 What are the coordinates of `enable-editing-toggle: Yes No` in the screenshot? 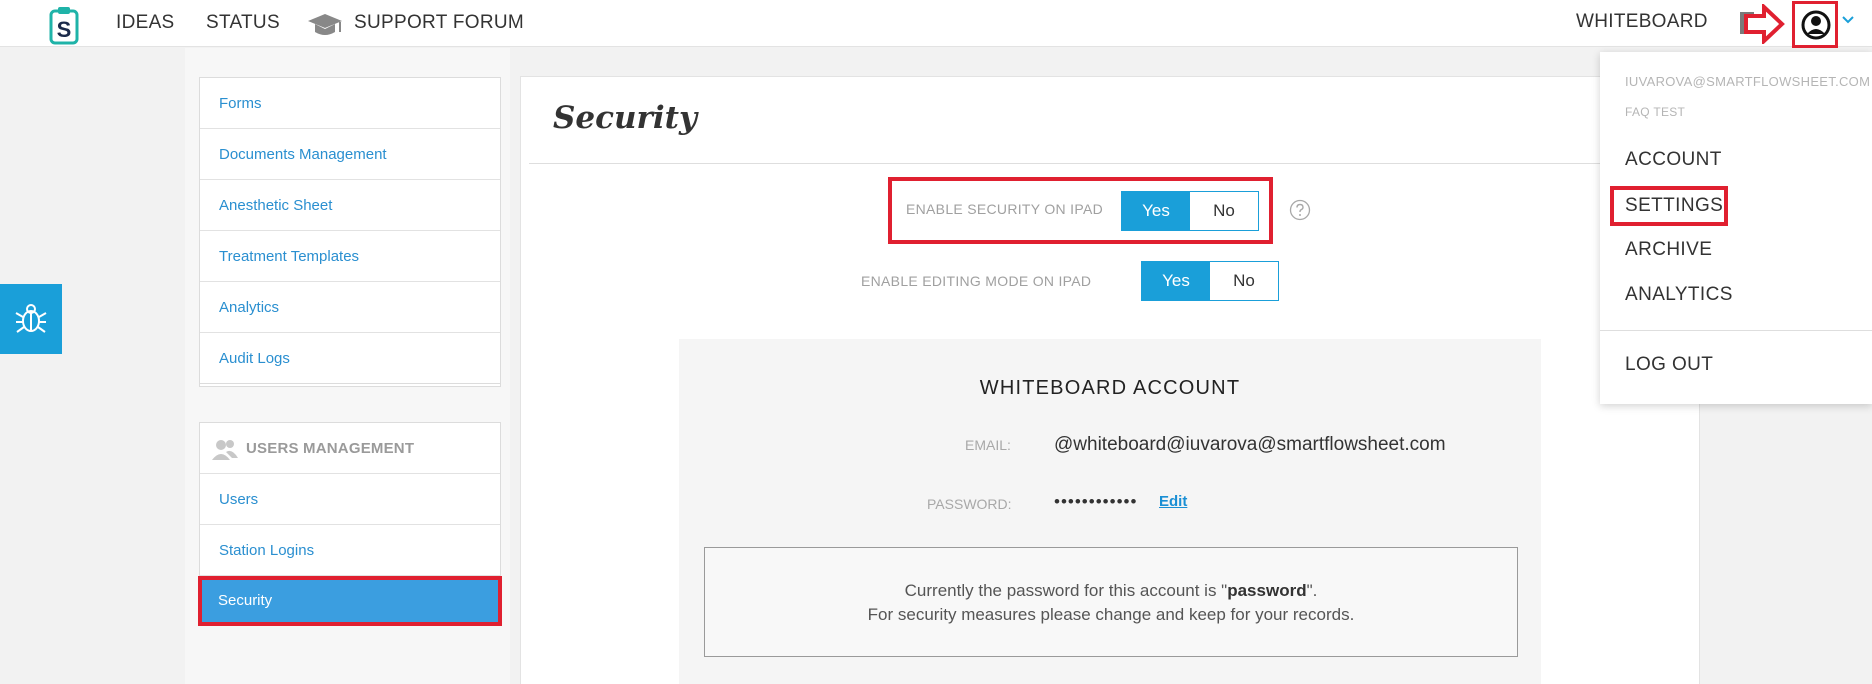 It's located at (1210, 281).